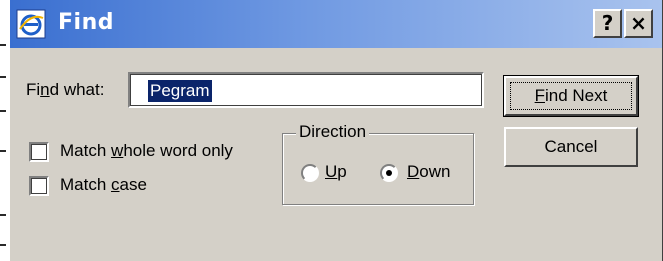 The width and height of the screenshot is (663, 261). I want to click on close-icon: ×, so click(638, 23).